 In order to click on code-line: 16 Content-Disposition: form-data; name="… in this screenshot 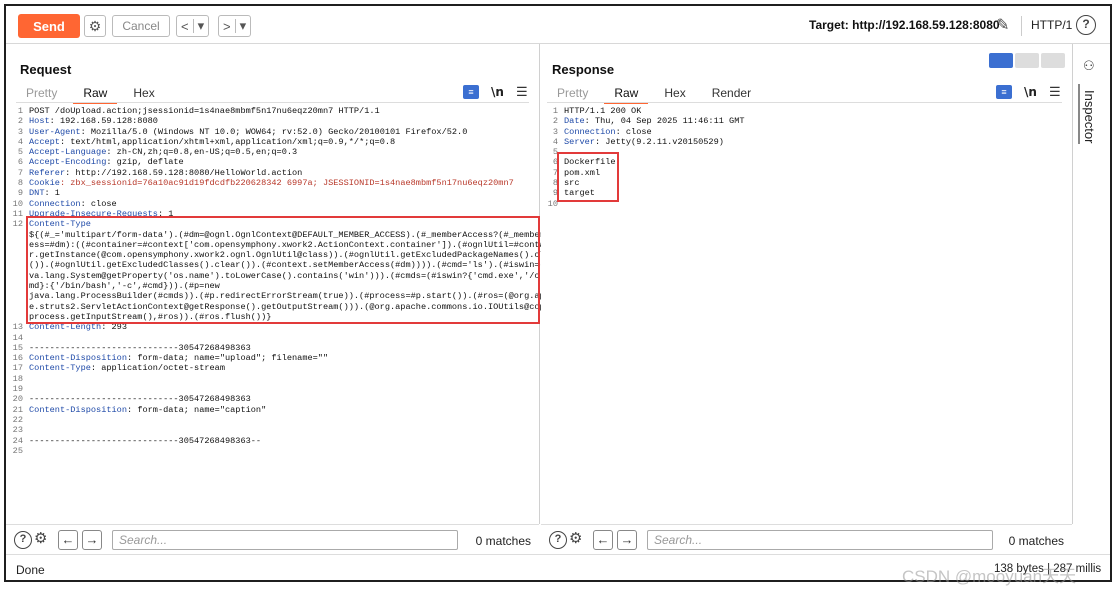, I will do `click(273, 358)`.